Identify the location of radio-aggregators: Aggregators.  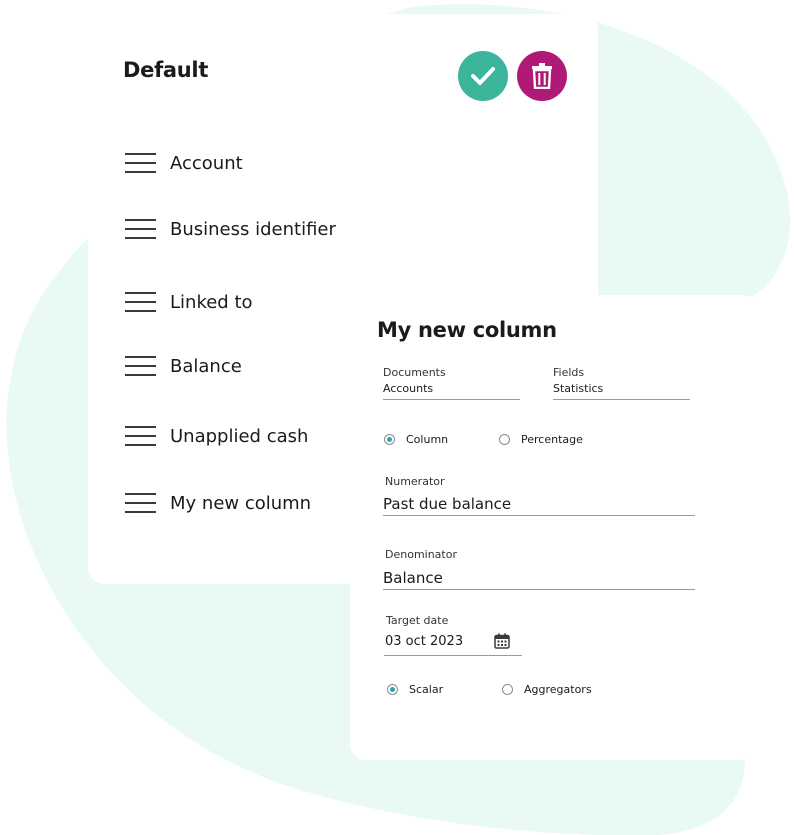
(547, 689).